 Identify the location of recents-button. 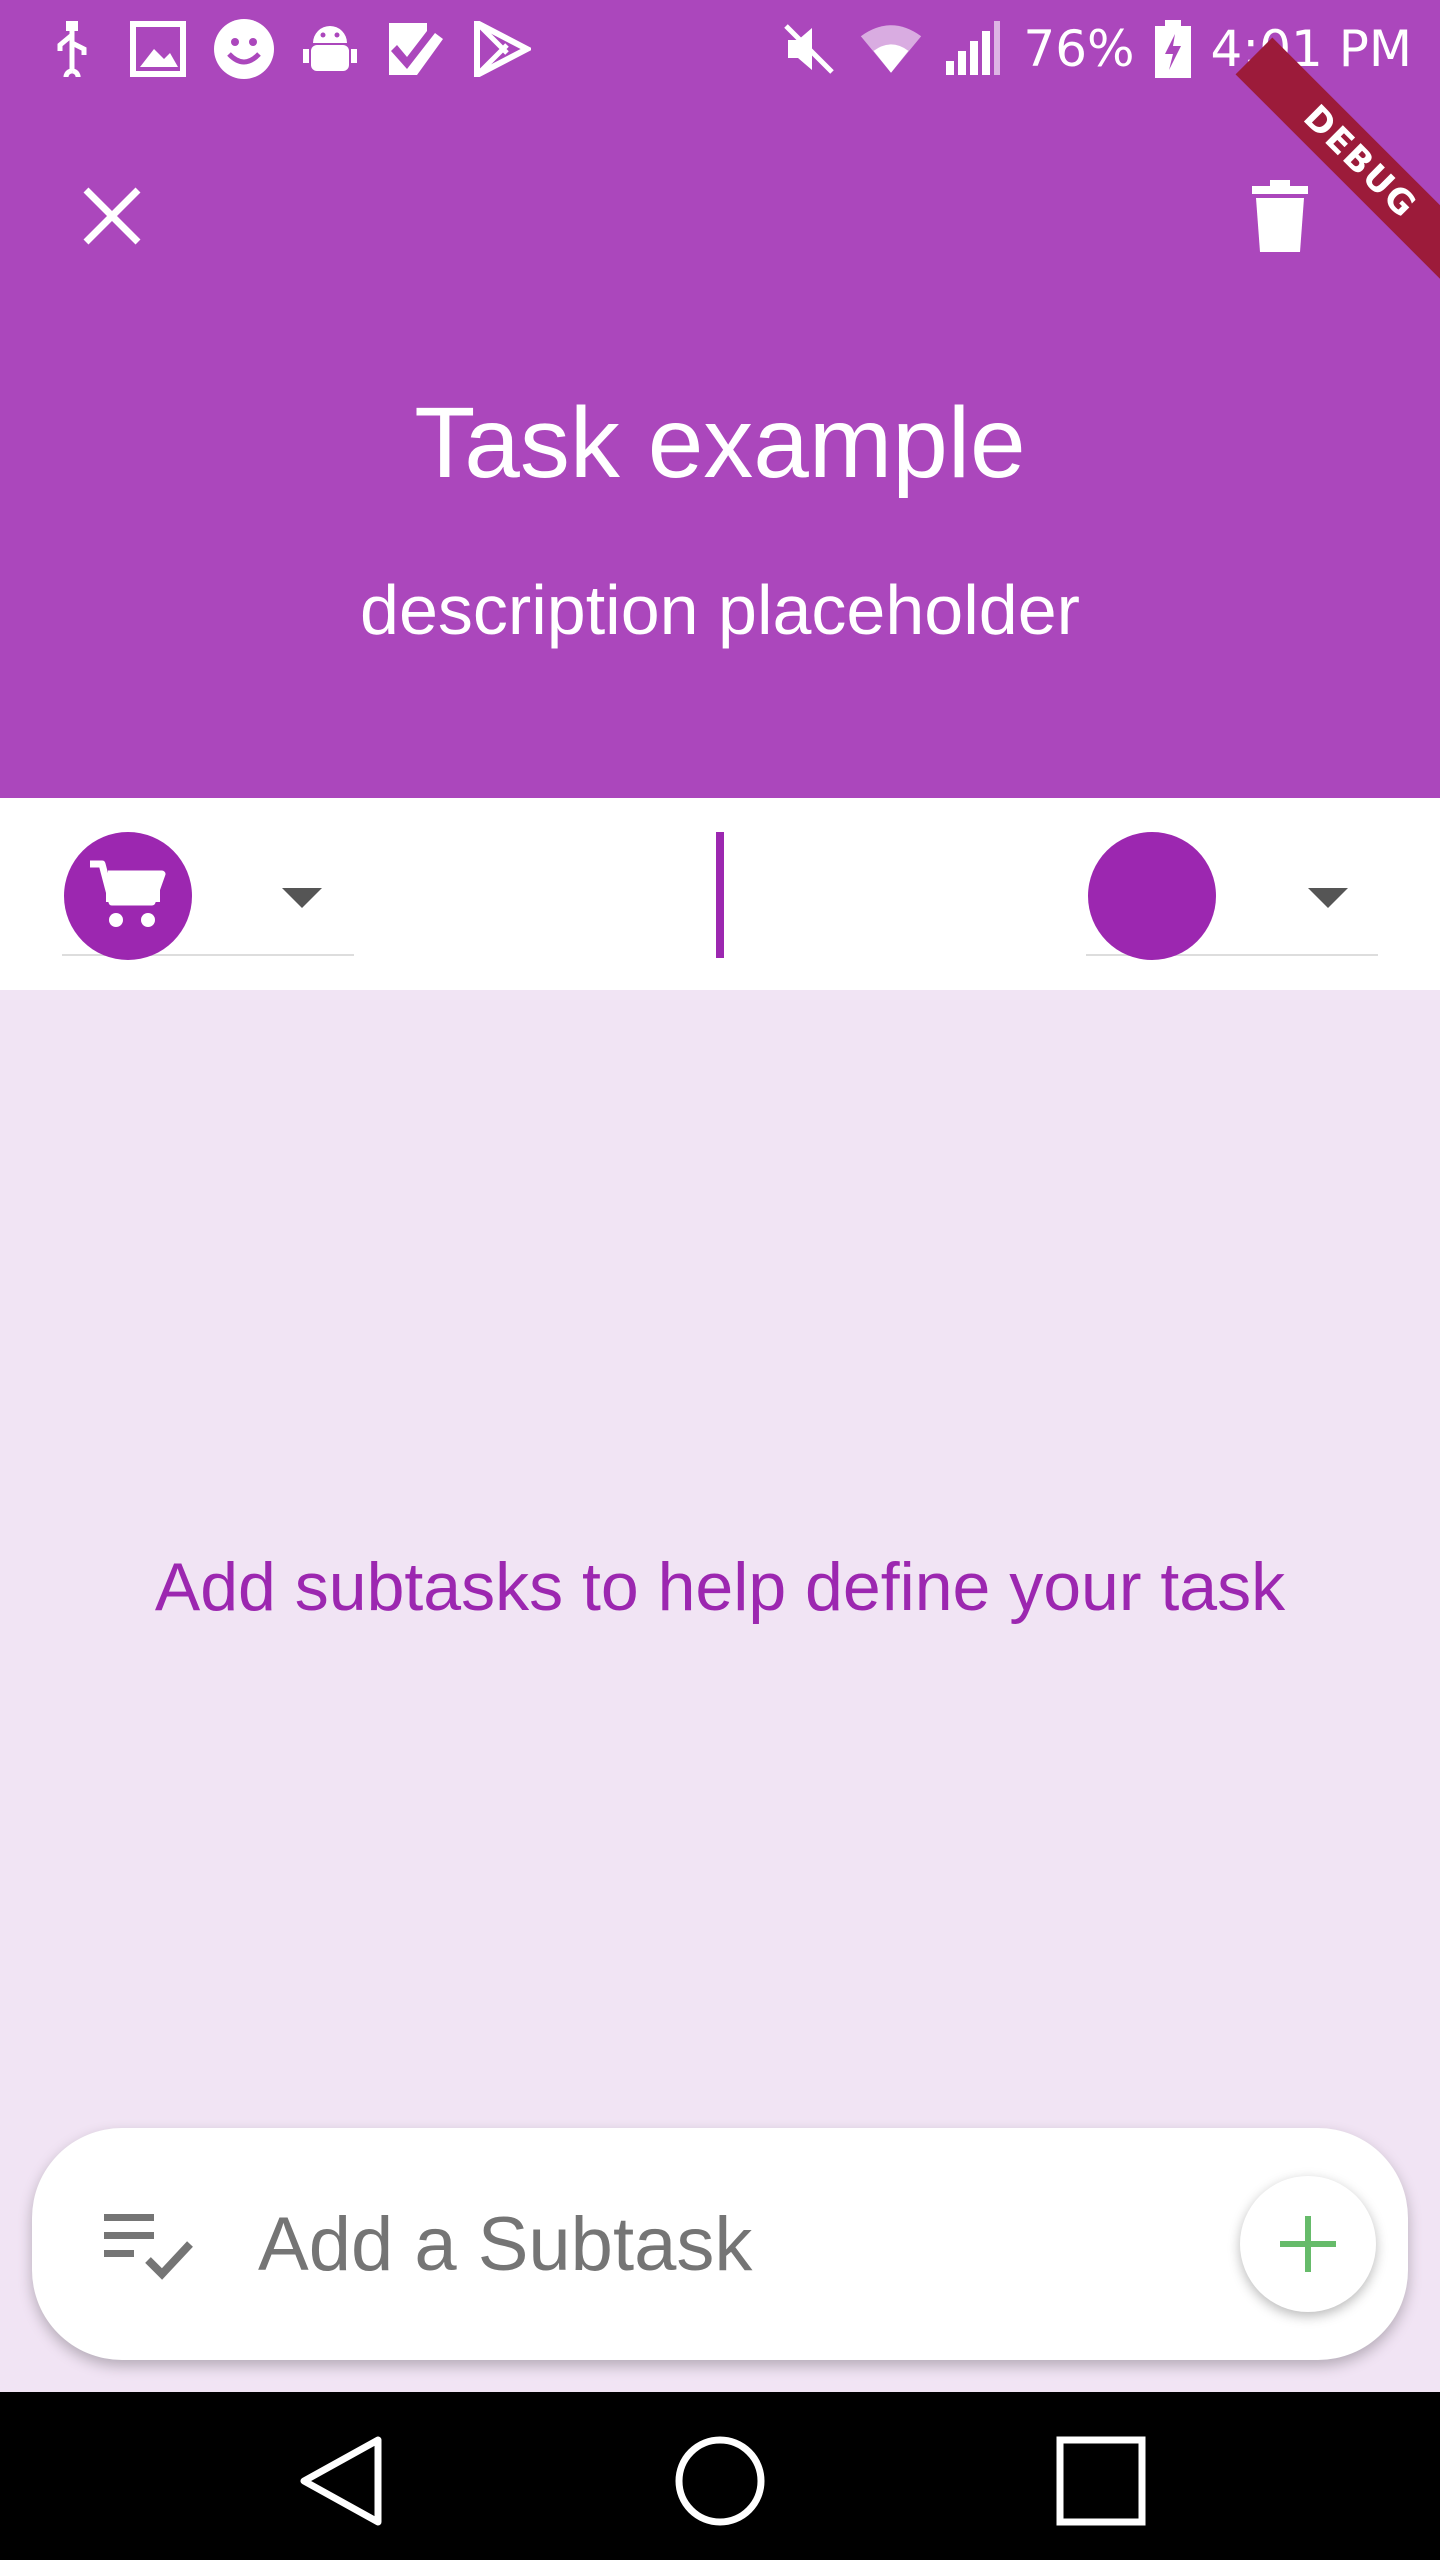
(1101, 2481).